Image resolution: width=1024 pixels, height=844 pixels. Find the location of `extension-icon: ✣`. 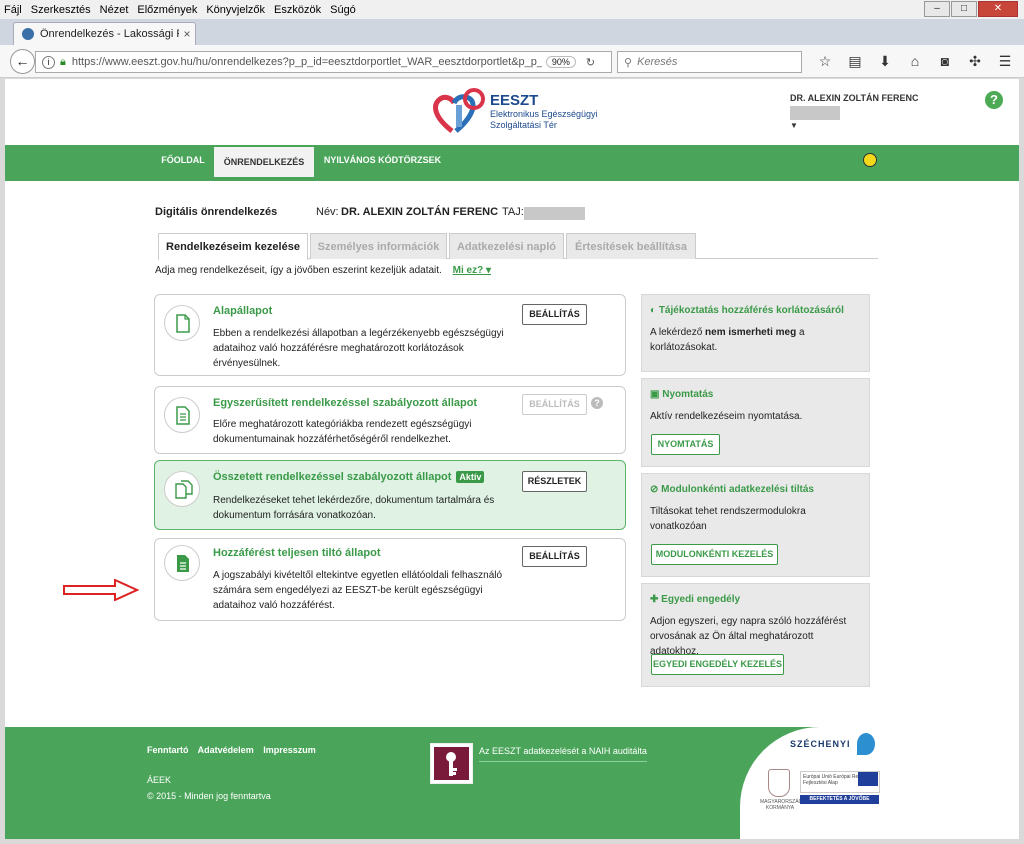

extension-icon: ✣ is located at coordinates (975, 61).